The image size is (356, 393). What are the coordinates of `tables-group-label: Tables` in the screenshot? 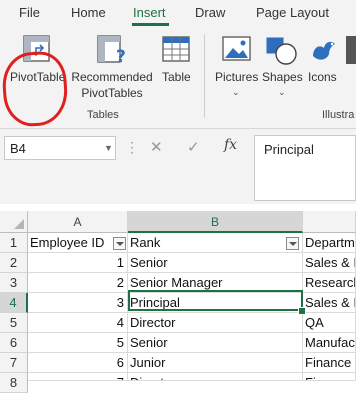 It's located at (103, 115).